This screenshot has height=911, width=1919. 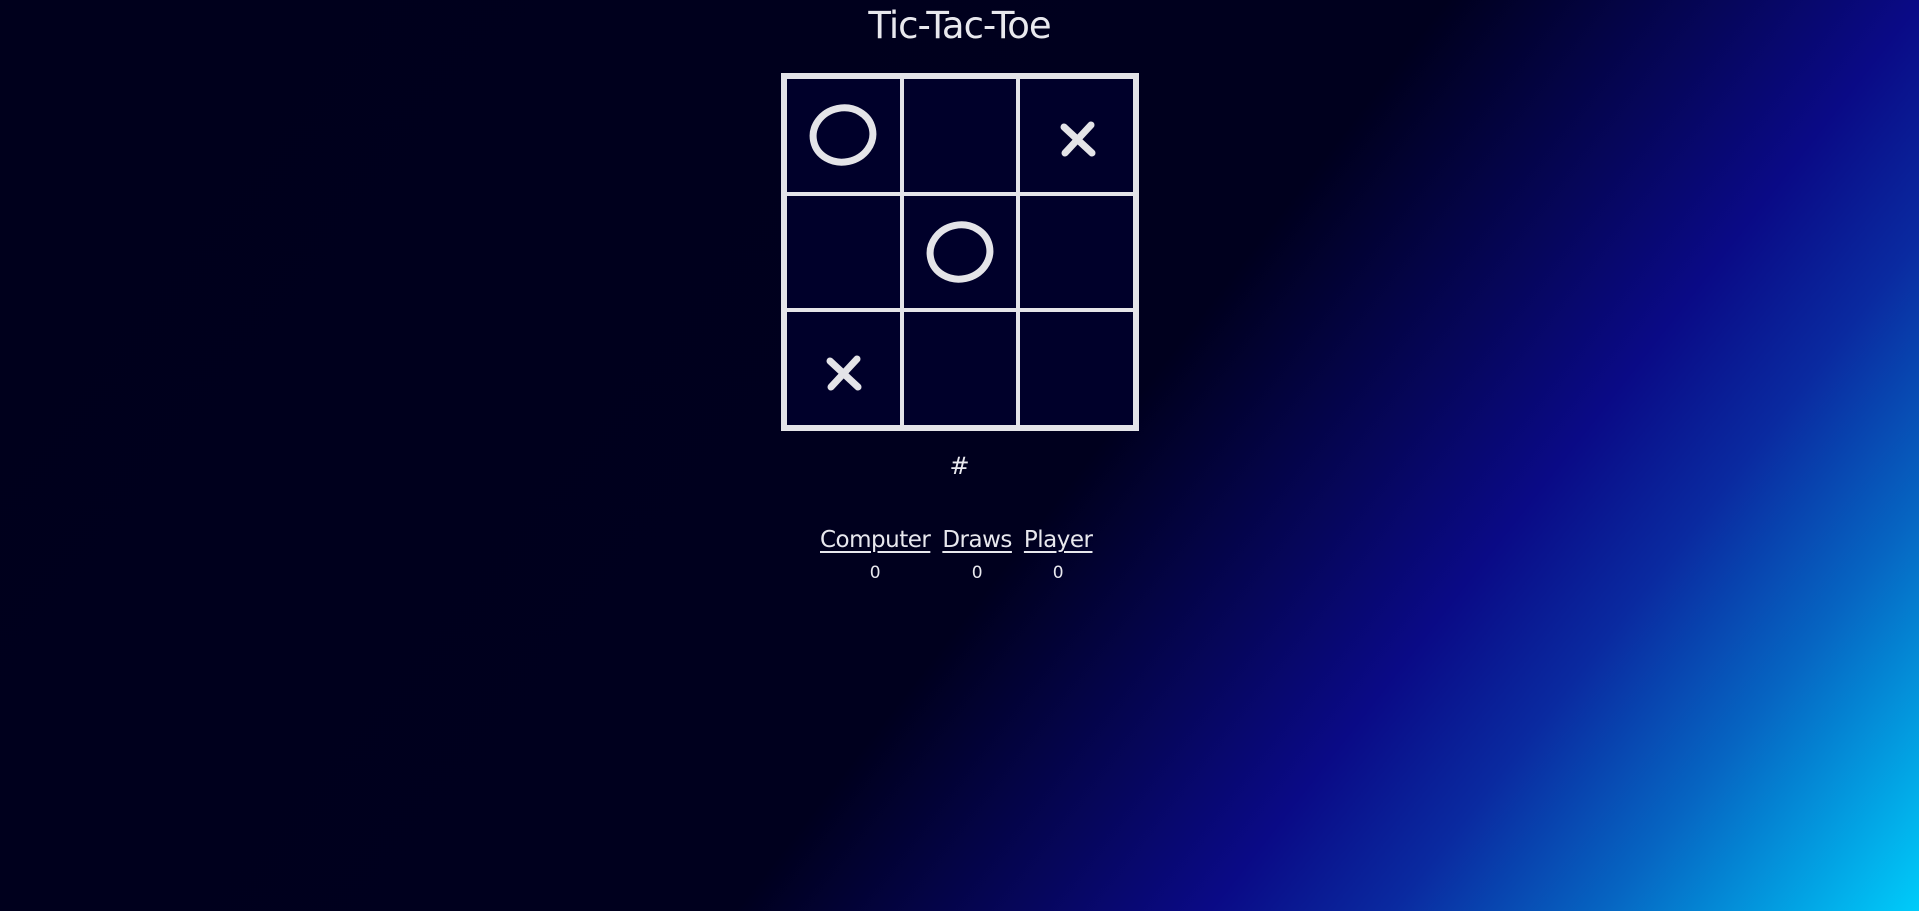 I want to click on board-cell-r3-c1, so click(x=843, y=368).